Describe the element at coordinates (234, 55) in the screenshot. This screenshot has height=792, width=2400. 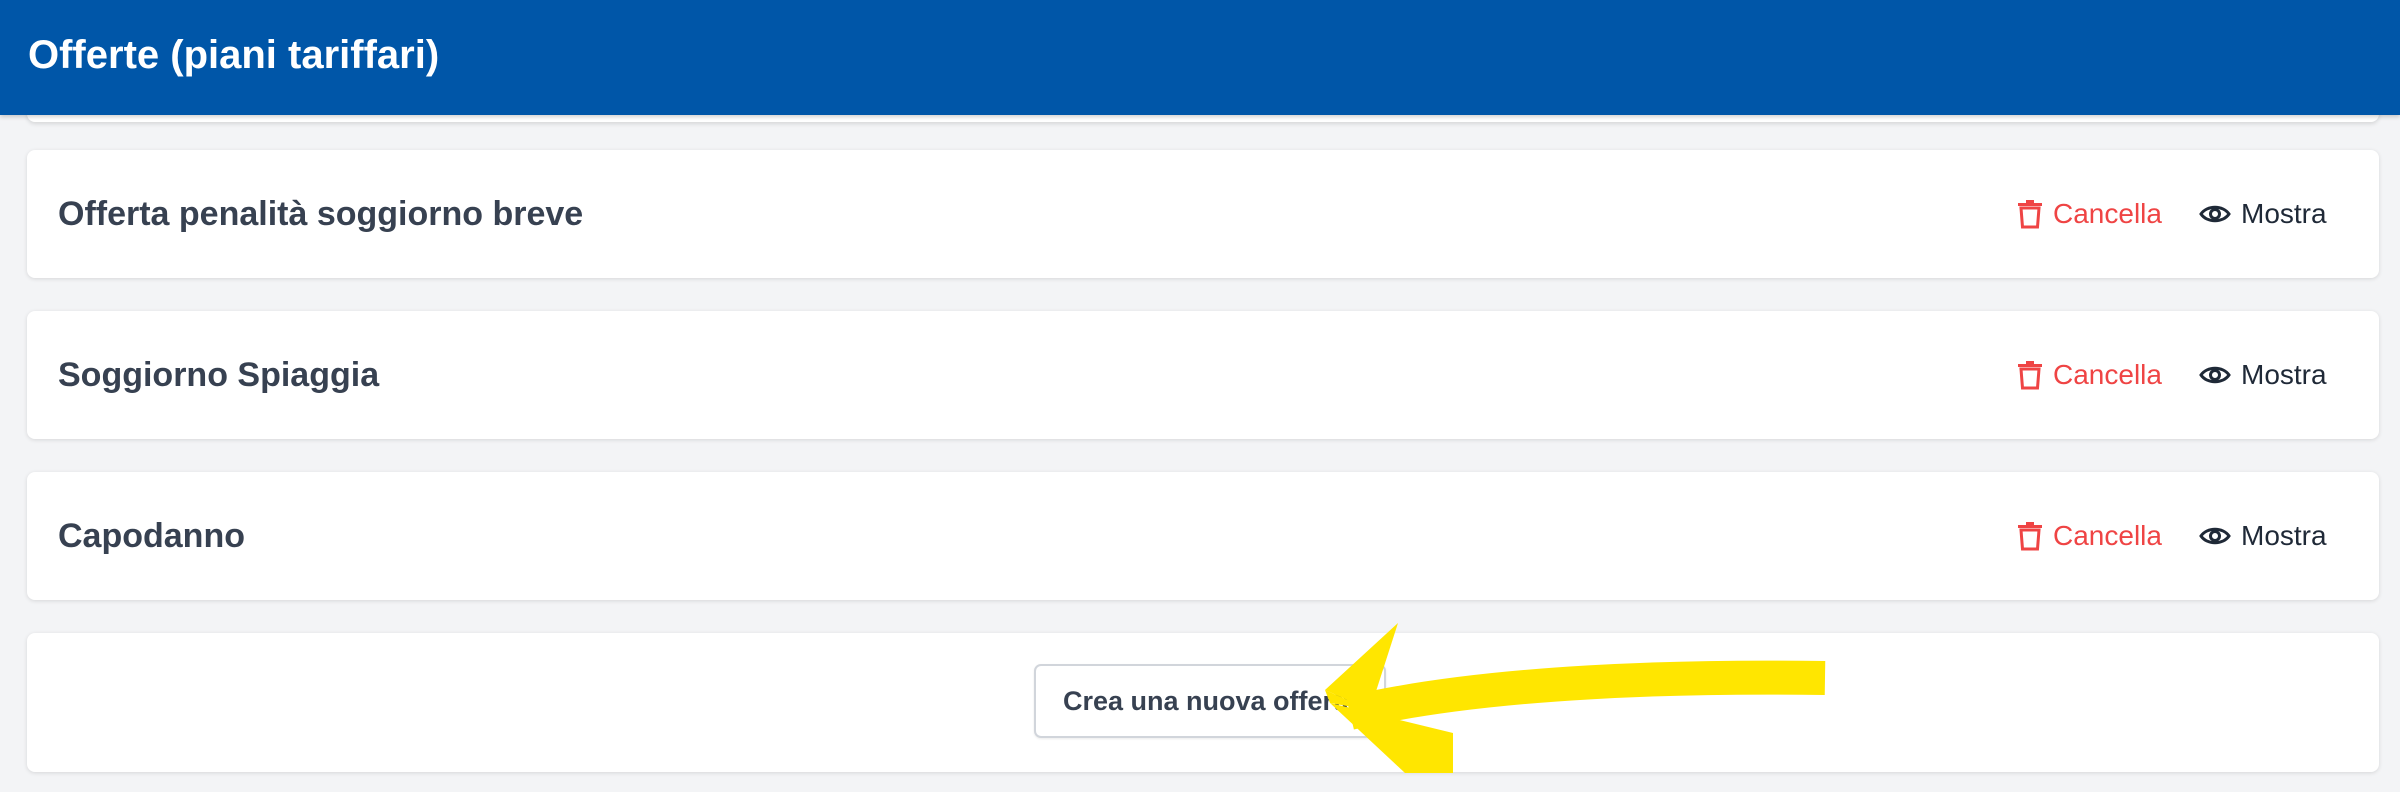
I see `page-title: Offerte (piani tariffari)` at that location.